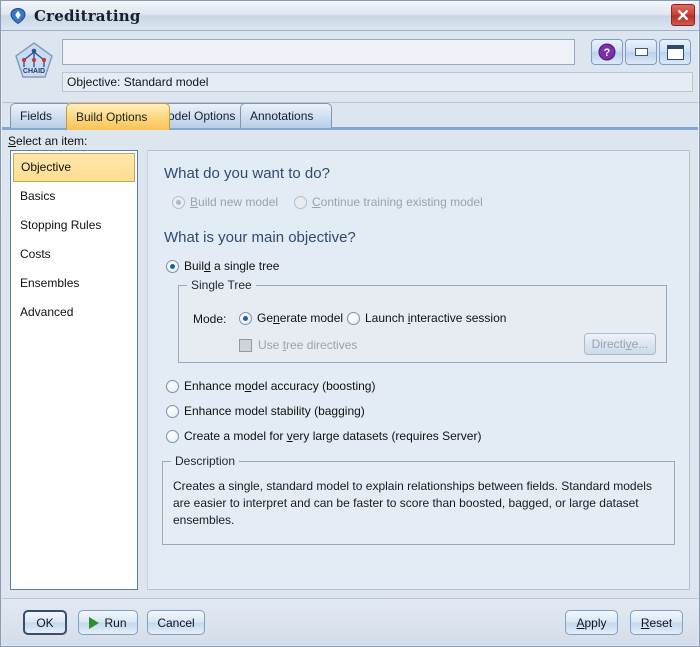  What do you see at coordinates (18, 16) in the screenshot?
I see `window-node-icon` at bounding box center [18, 16].